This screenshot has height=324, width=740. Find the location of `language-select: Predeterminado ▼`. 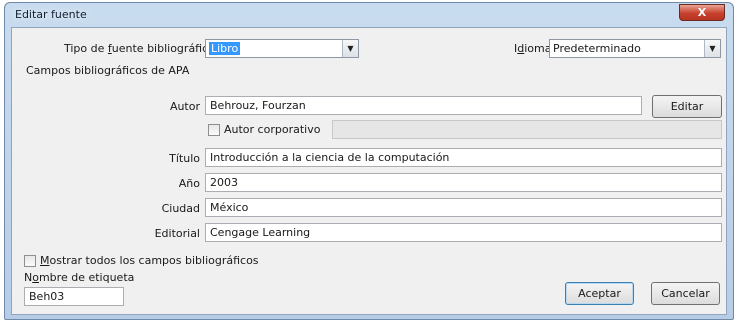

language-select: Predeterminado ▼ is located at coordinates (635, 48).